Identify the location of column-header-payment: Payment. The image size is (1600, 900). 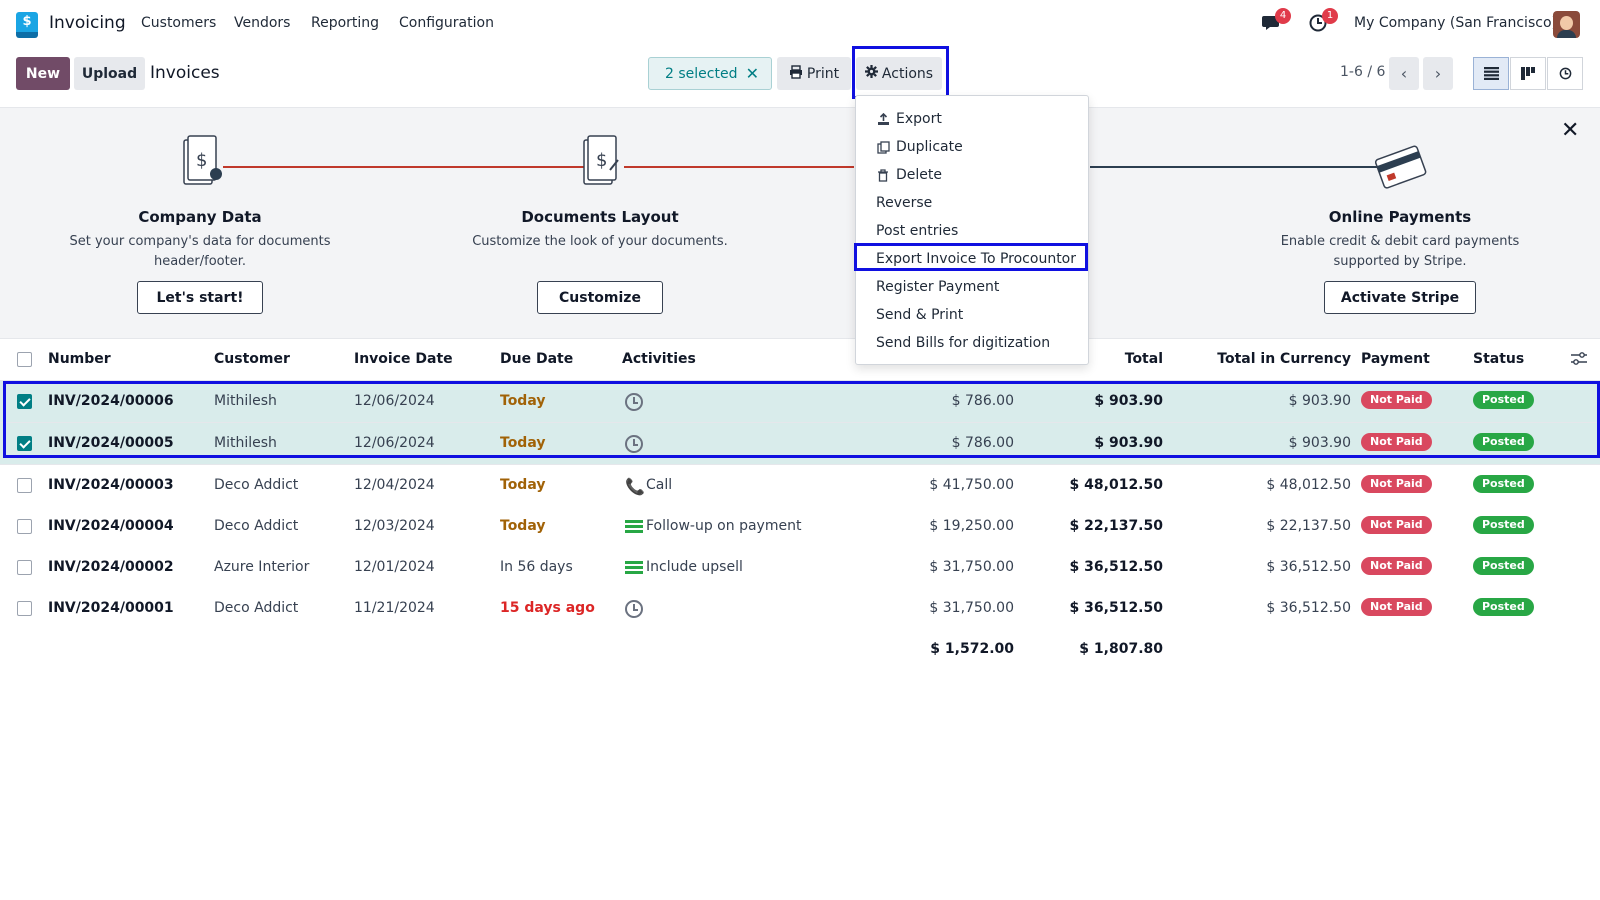
(1395, 359).